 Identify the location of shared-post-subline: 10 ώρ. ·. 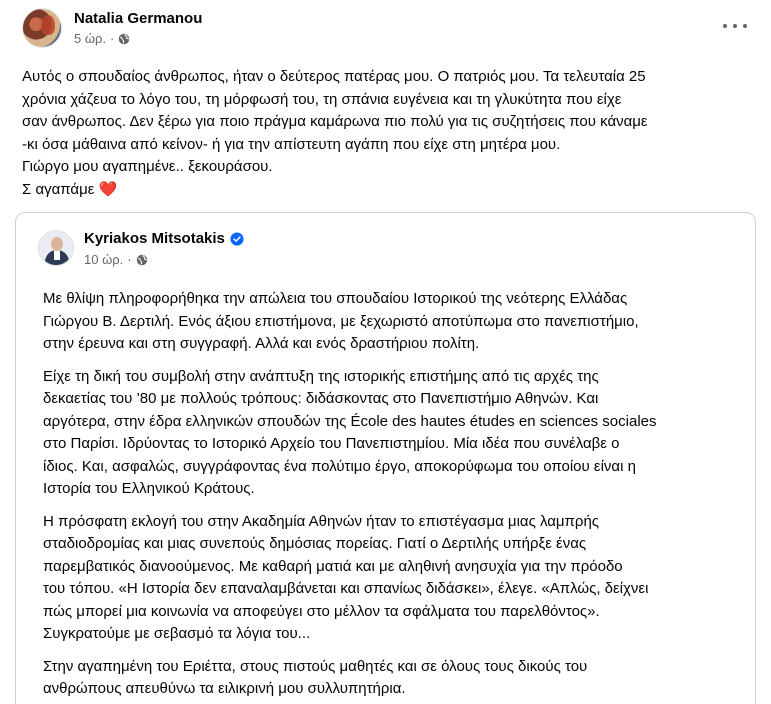
(164, 259).